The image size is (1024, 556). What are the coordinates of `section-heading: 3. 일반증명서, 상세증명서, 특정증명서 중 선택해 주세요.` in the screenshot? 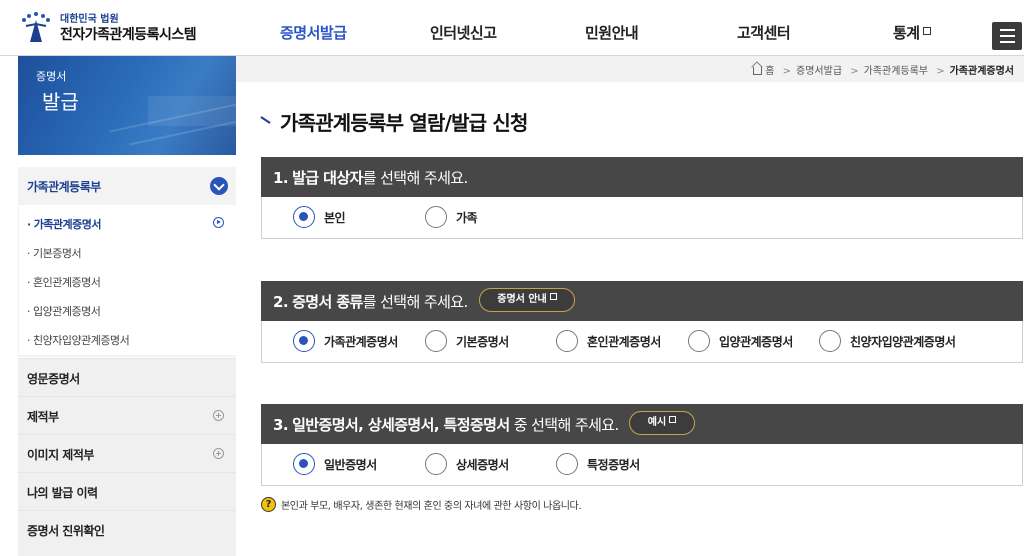 It's located at (446, 425).